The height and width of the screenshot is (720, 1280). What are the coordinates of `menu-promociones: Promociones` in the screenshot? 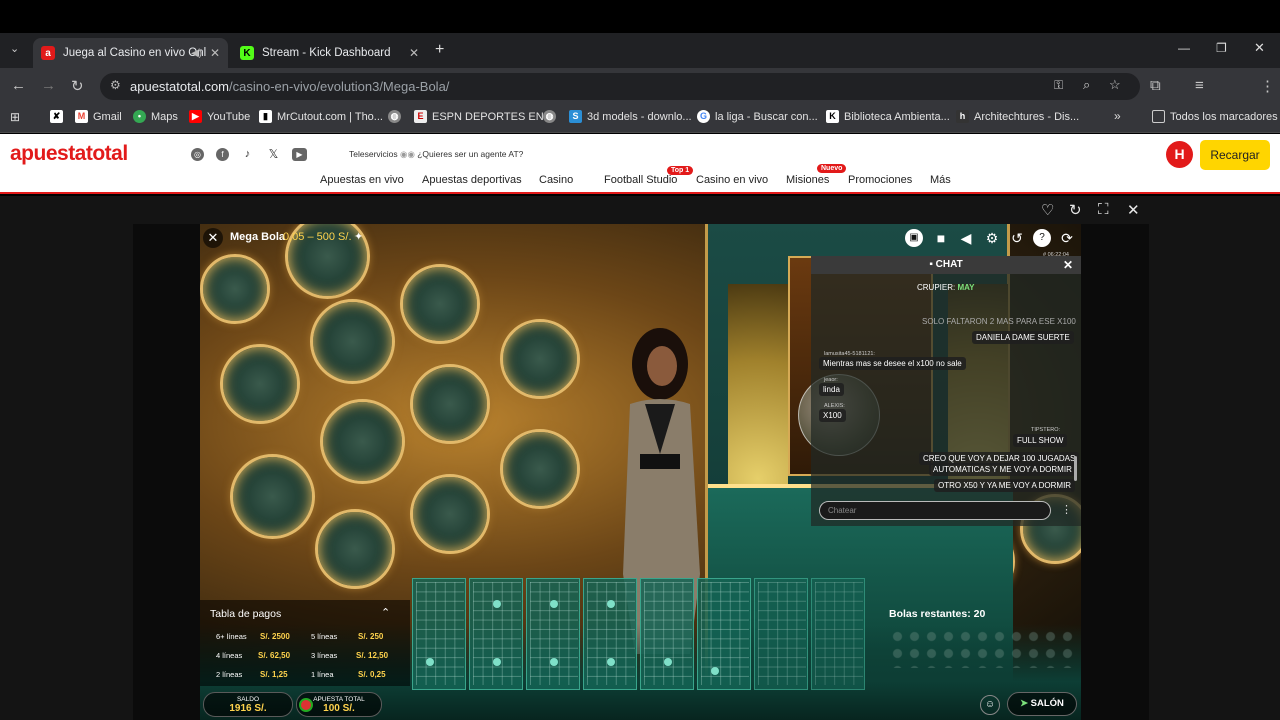 It's located at (880, 180).